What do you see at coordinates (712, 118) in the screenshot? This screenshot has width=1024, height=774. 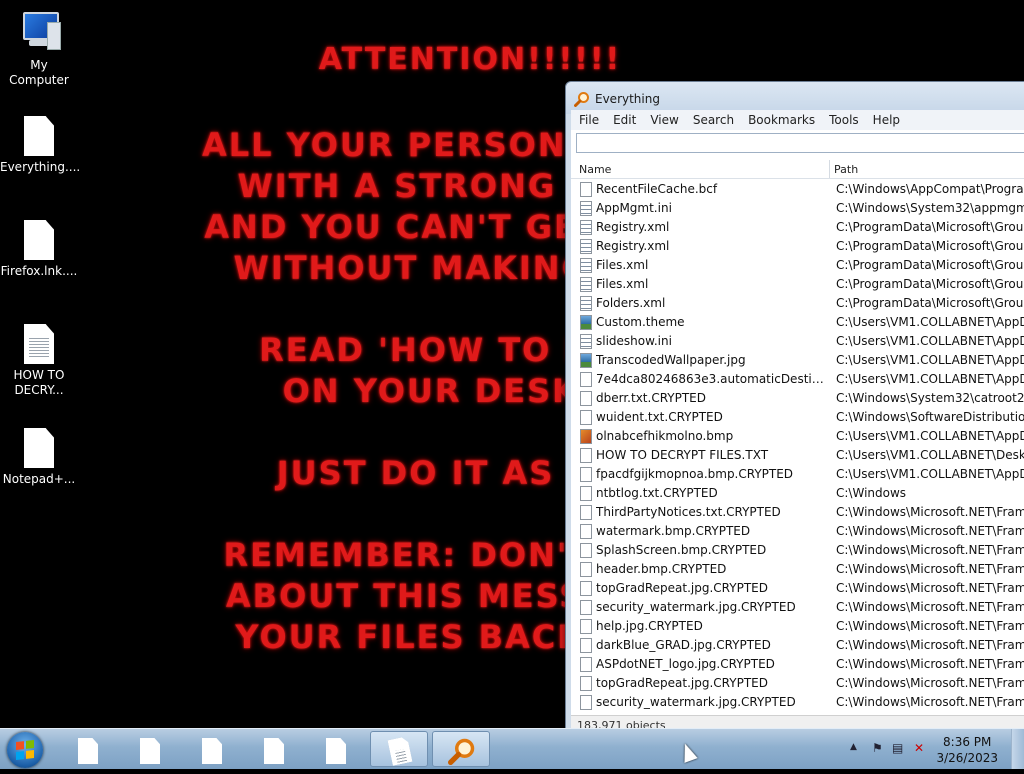 I see `menu-search: Search` at bounding box center [712, 118].